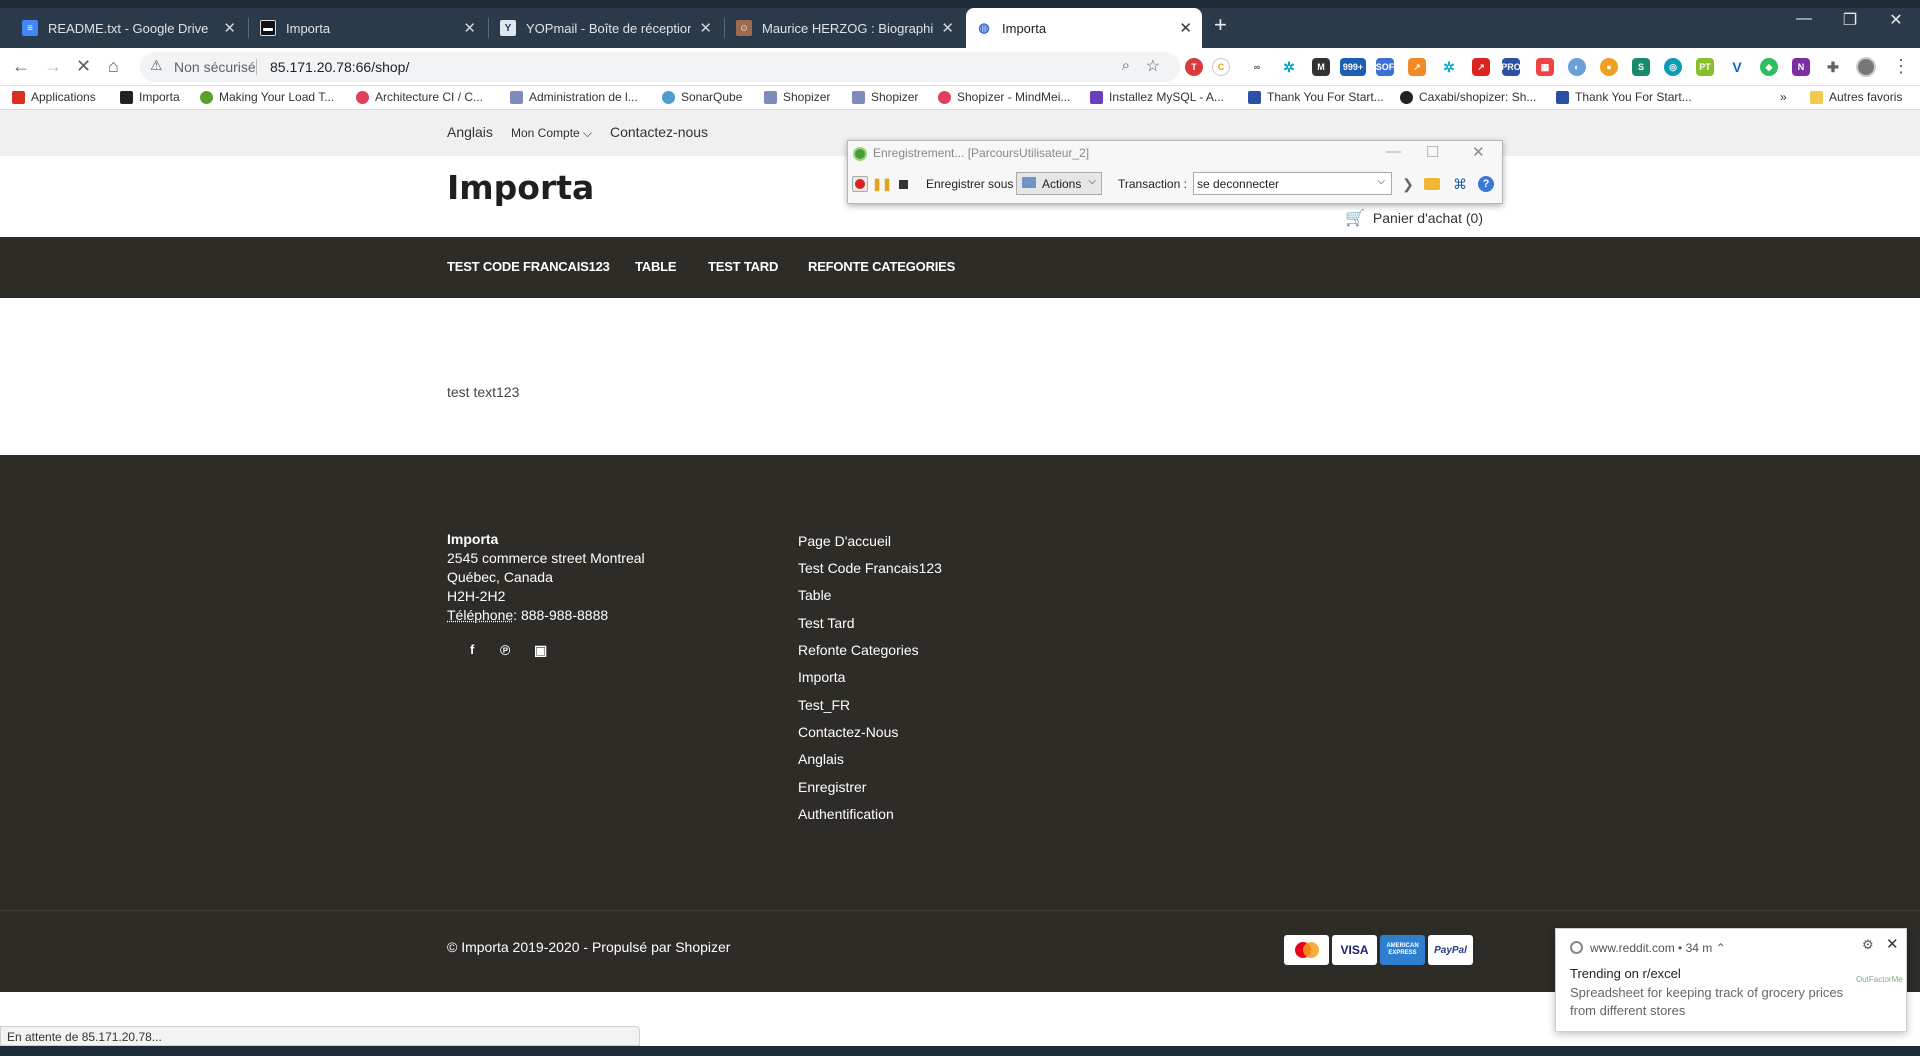 The image size is (1920, 1056). I want to click on tab-importa-1: ▬ Importa ✕, so click(368, 28).